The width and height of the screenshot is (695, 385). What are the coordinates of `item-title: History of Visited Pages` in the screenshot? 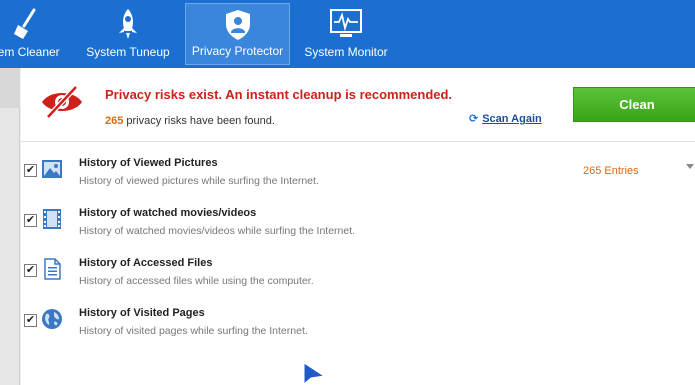 It's located at (142, 313).